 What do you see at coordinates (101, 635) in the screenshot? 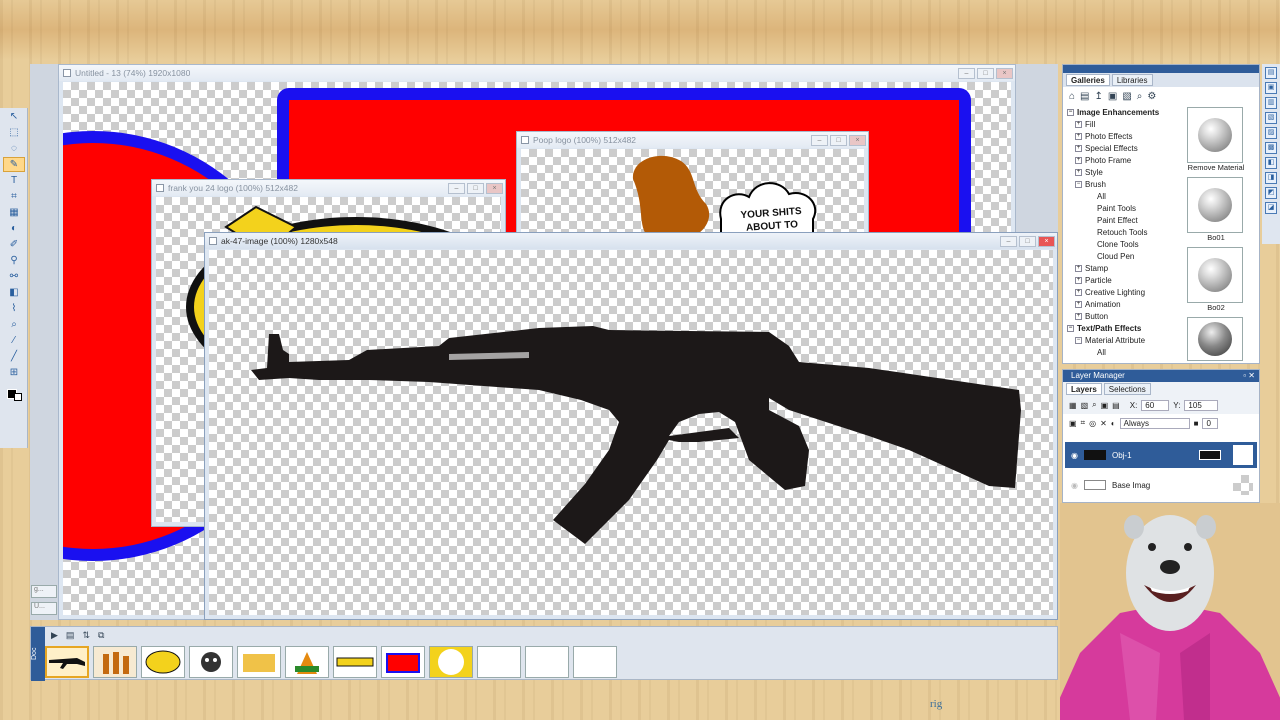
I see `tile-icon: ⧉` at bounding box center [101, 635].